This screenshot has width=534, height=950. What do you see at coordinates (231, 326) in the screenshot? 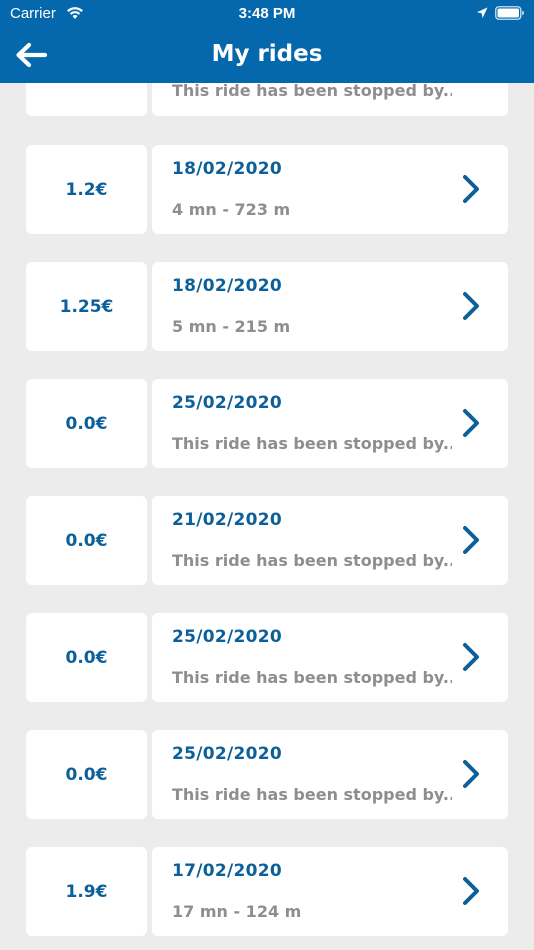
I see `ride-info: 5 mn - 215 m` at bounding box center [231, 326].